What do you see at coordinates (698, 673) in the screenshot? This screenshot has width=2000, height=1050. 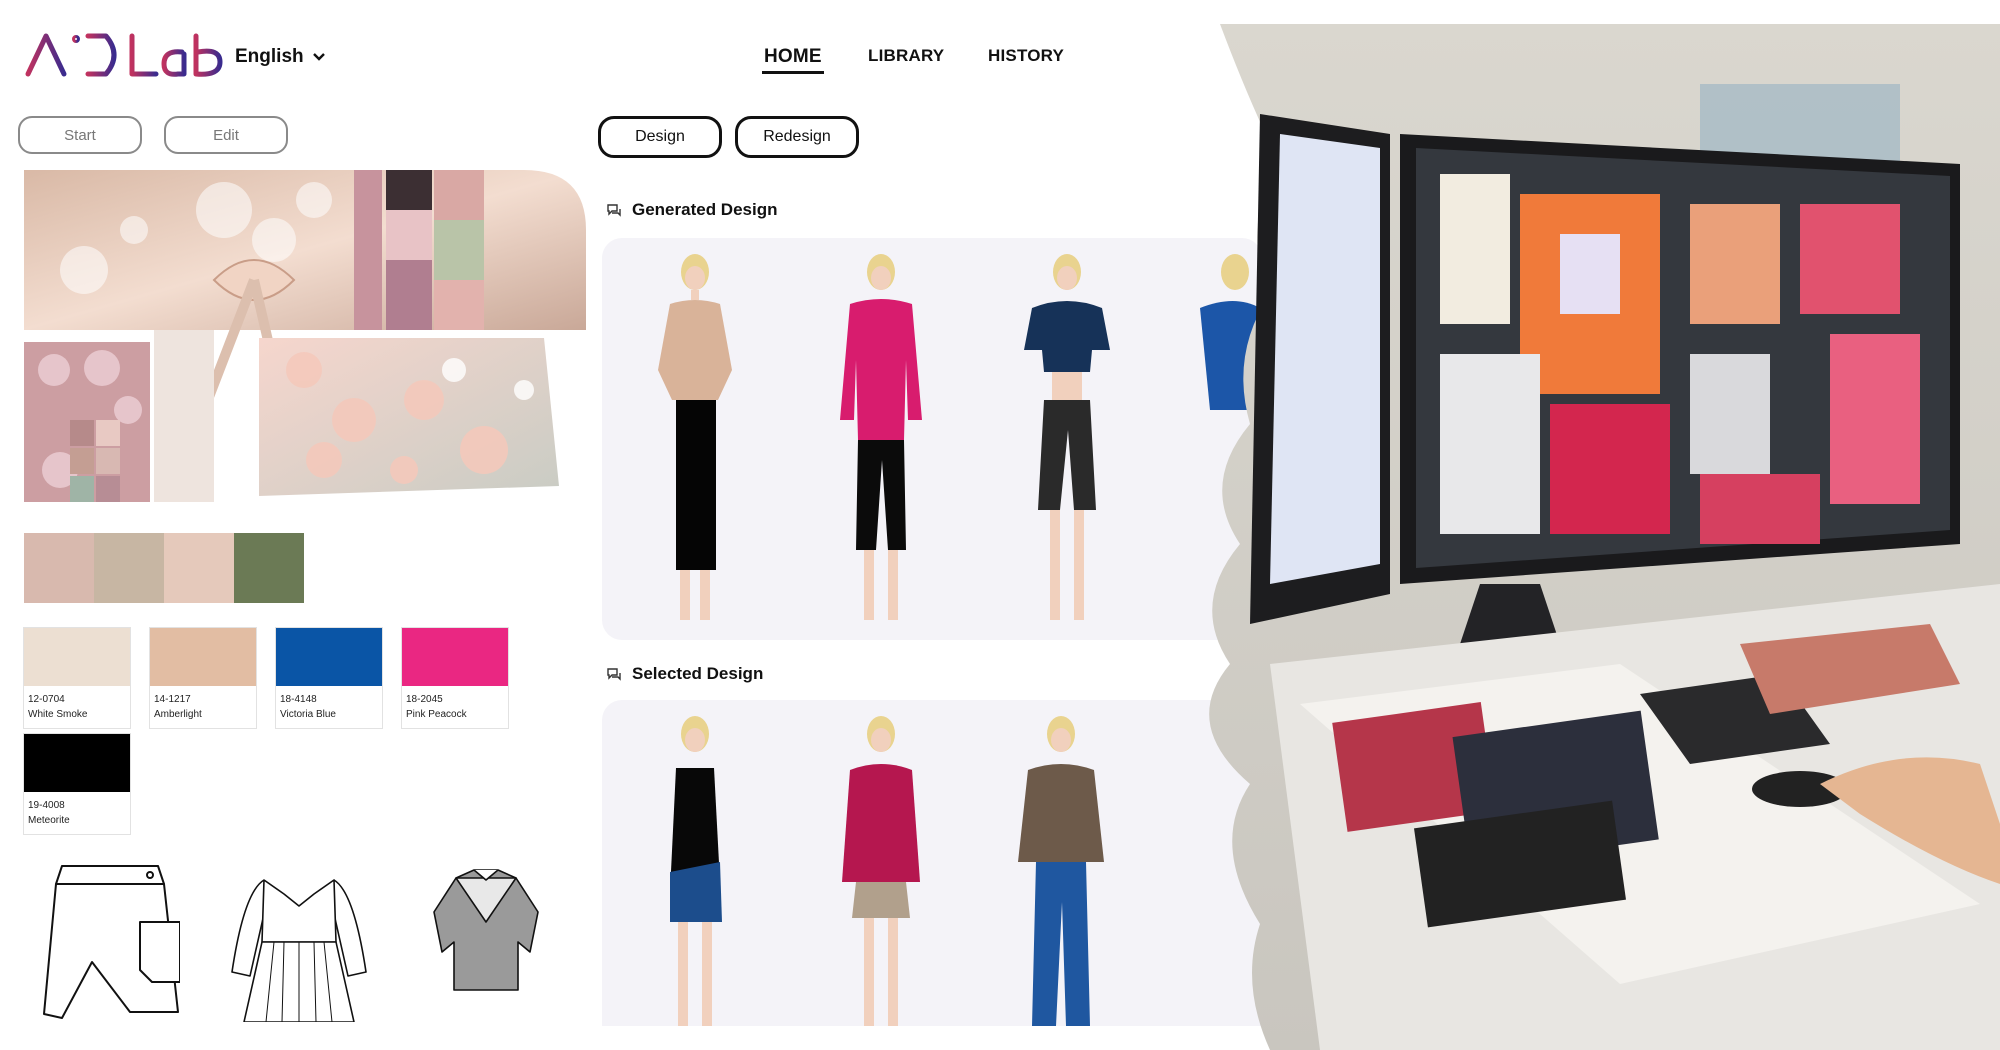 I see `section-title: Selected Design` at bounding box center [698, 673].